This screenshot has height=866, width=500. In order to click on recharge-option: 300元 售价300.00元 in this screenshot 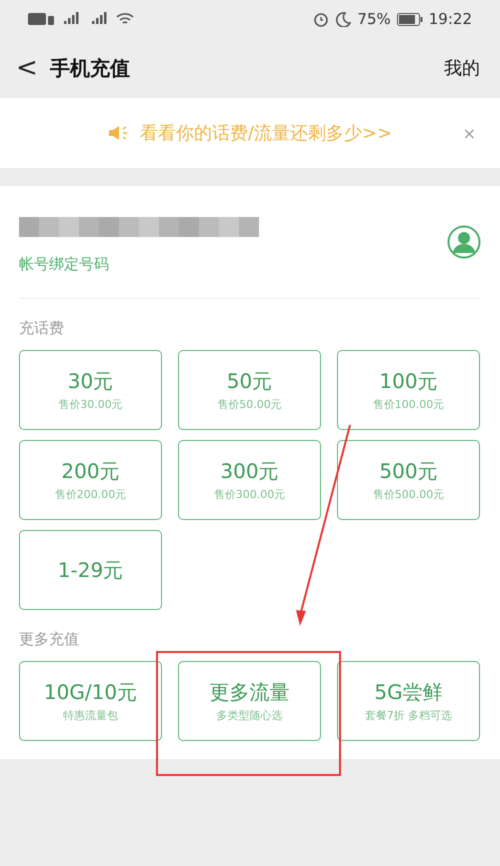, I will do `click(249, 480)`.